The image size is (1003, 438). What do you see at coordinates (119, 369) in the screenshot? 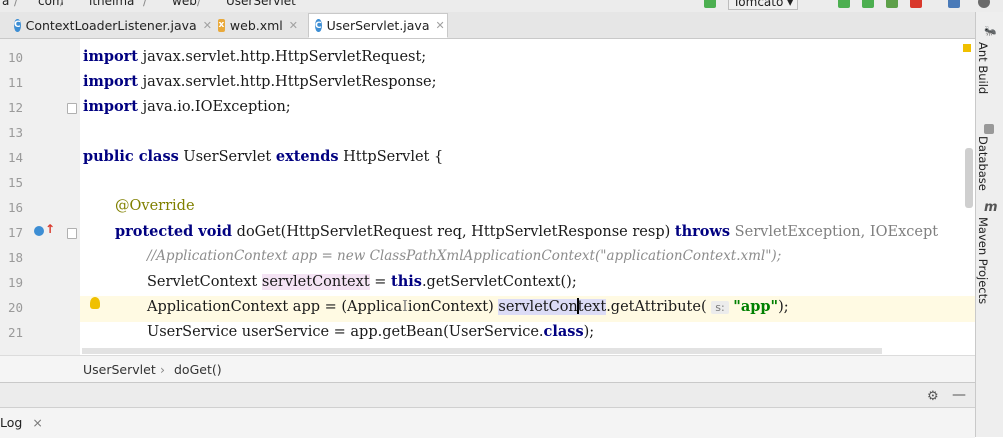
I see `breadcrumb-class: UserServlet` at bounding box center [119, 369].